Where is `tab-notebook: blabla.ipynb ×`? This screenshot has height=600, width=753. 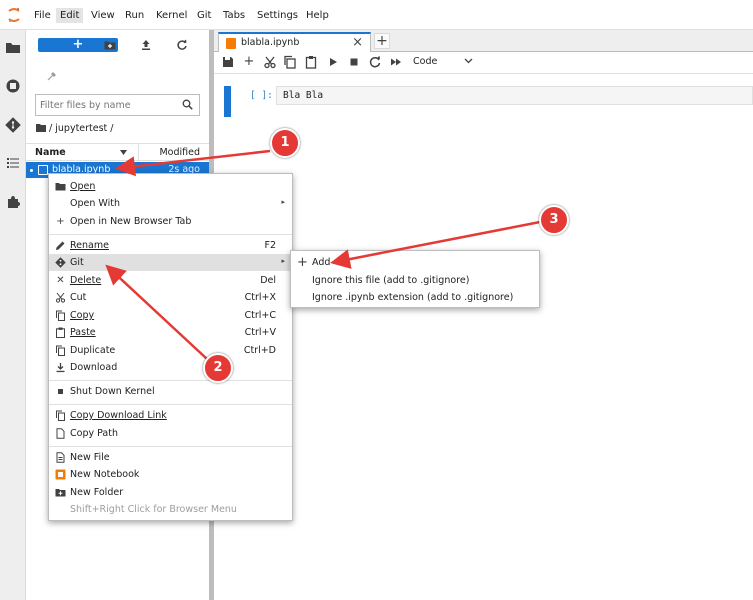
tab-notebook: blabla.ipynb × is located at coordinates (294, 42).